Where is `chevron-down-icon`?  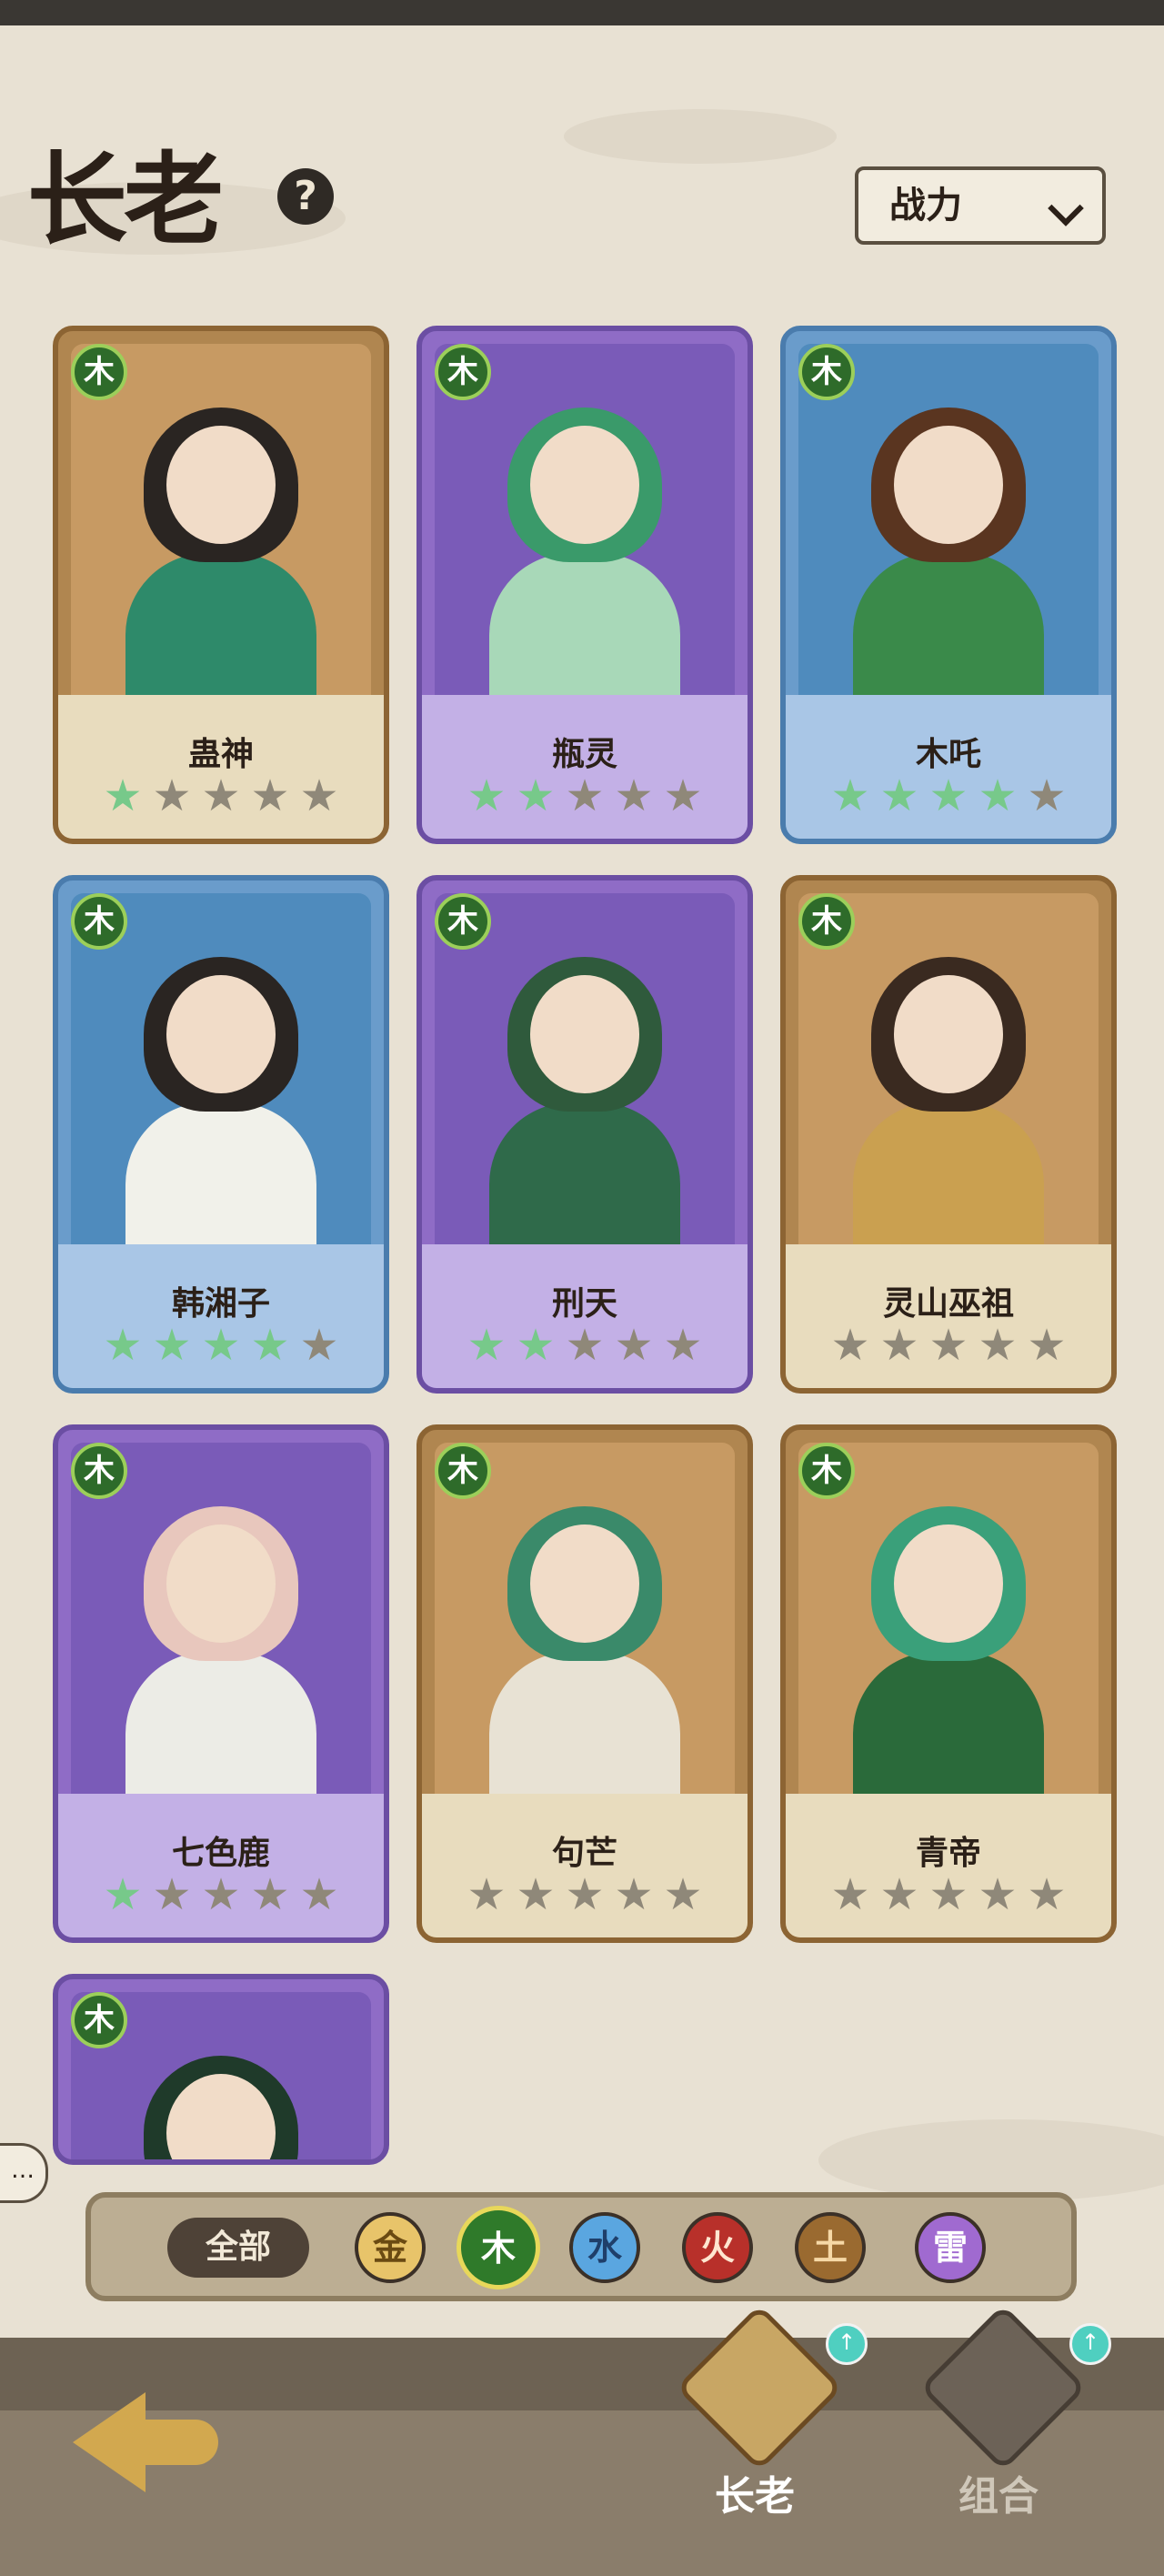
chevron-down-icon is located at coordinates (1066, 208).